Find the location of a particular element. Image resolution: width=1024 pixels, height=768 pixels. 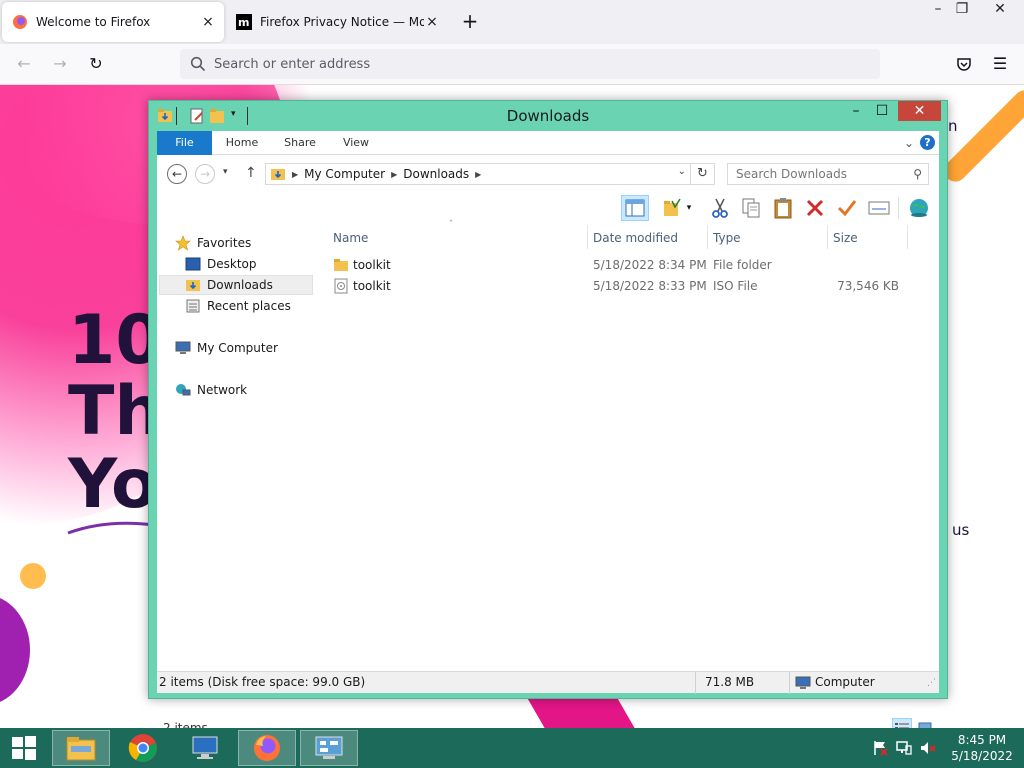

change-view-button: ▾ is located at coordinates (677, 208).